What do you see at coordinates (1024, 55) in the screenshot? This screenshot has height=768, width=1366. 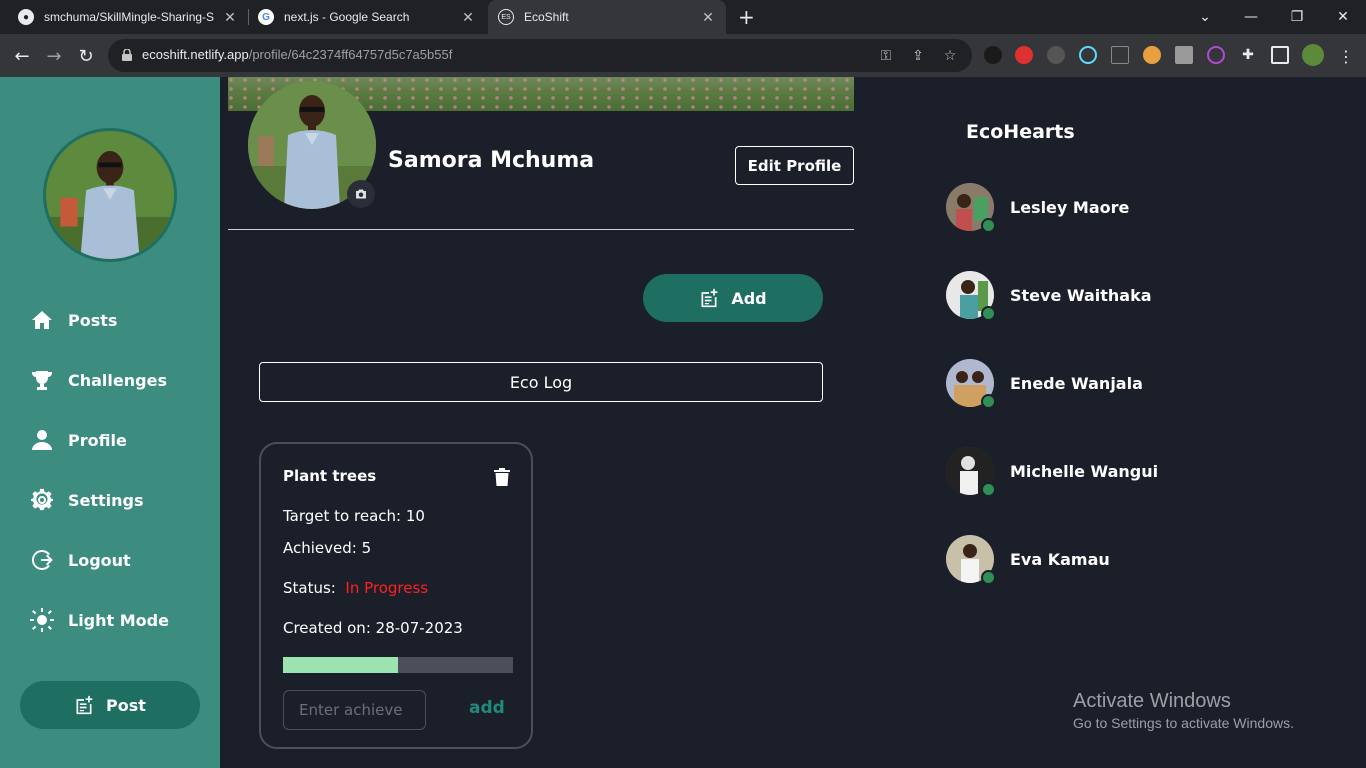 I see `extension-stop-icon` at bounding box center [1024, 55].